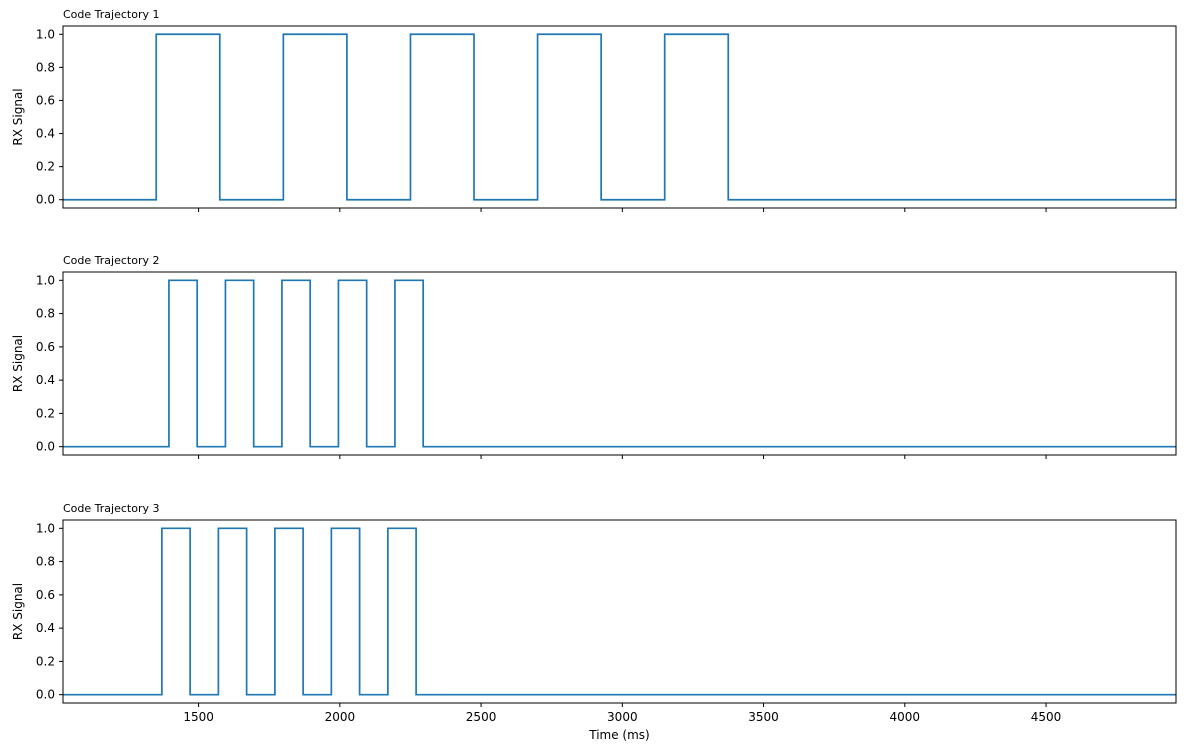 This screenshot has width=1199, height=750. What do you see at coordinates (619, 735) in the screenshot?
I see `x-axis-label: Time (ms)` at bounding box center [619, 735].